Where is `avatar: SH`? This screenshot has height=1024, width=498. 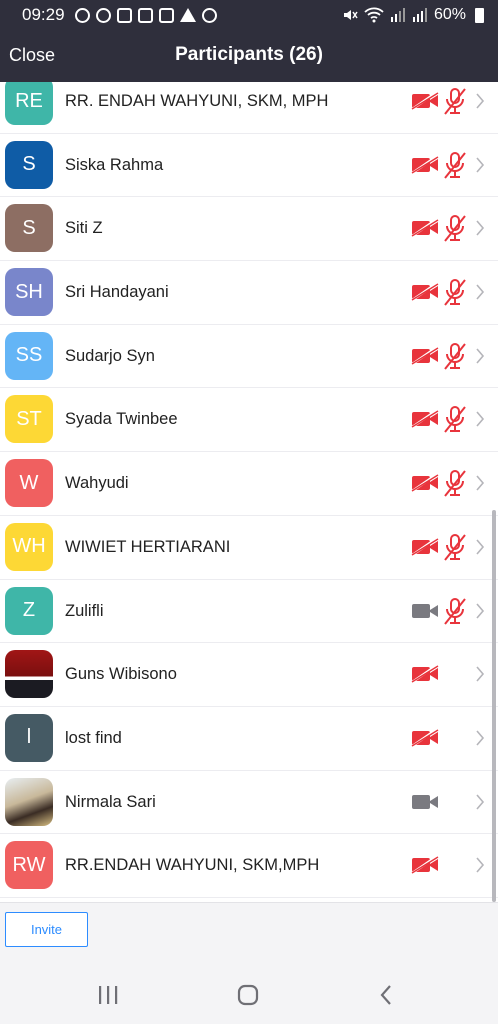
avatar: SH is located at coordinates (29, 292).